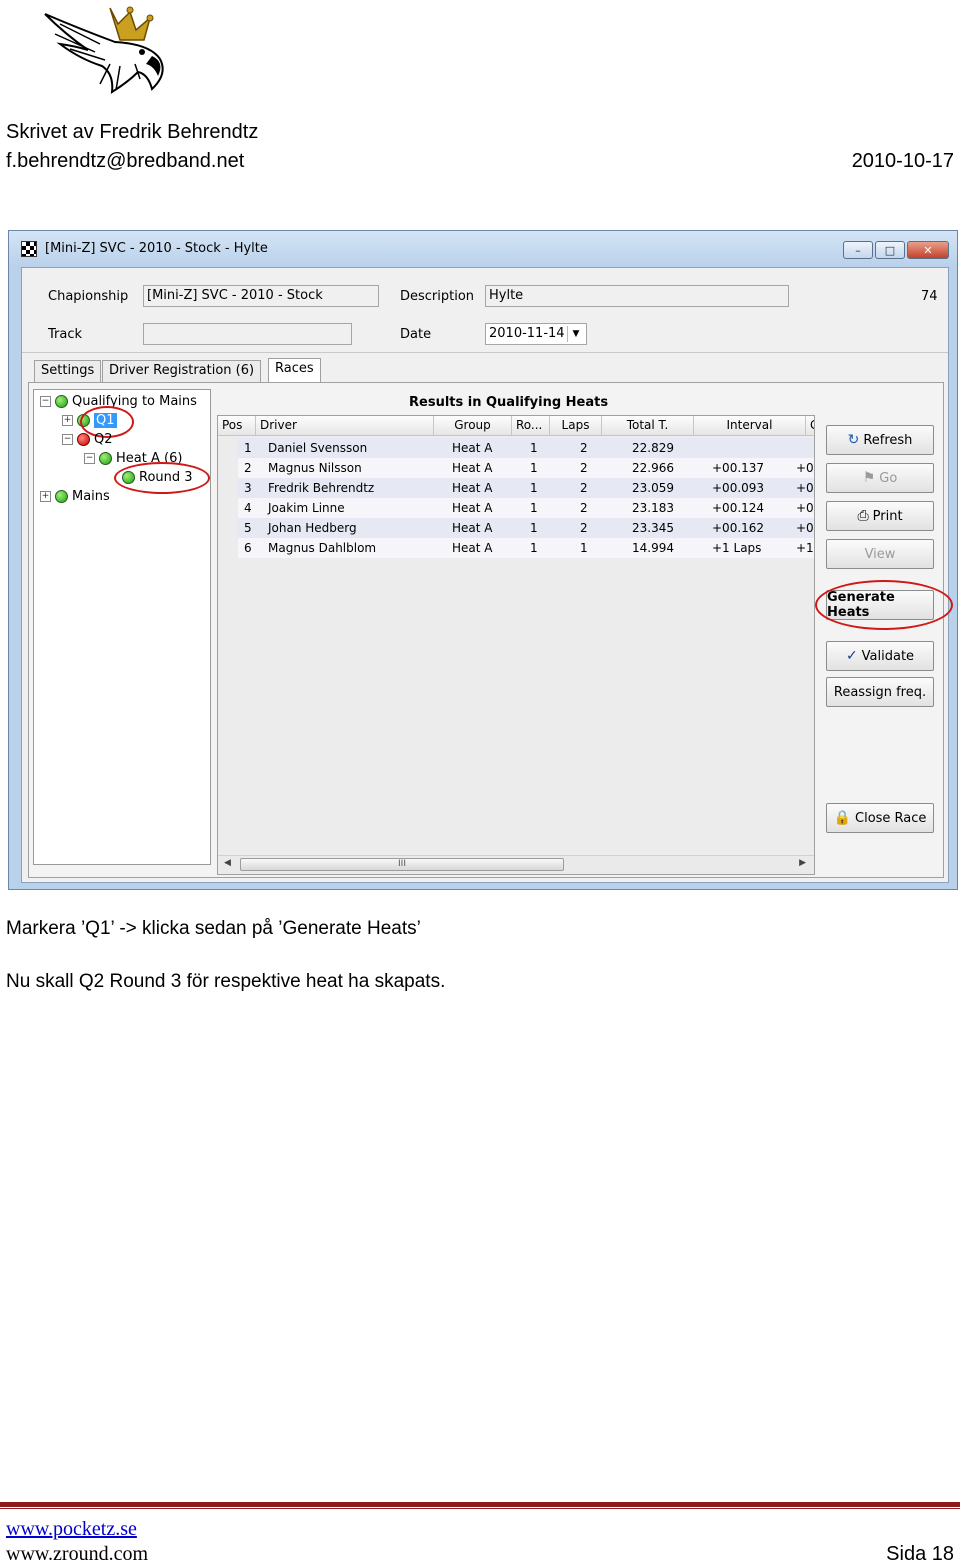  Describe the element at coordinates (103, 439) in the screenshot. I see `tree-label-q2: Q2` at that location.